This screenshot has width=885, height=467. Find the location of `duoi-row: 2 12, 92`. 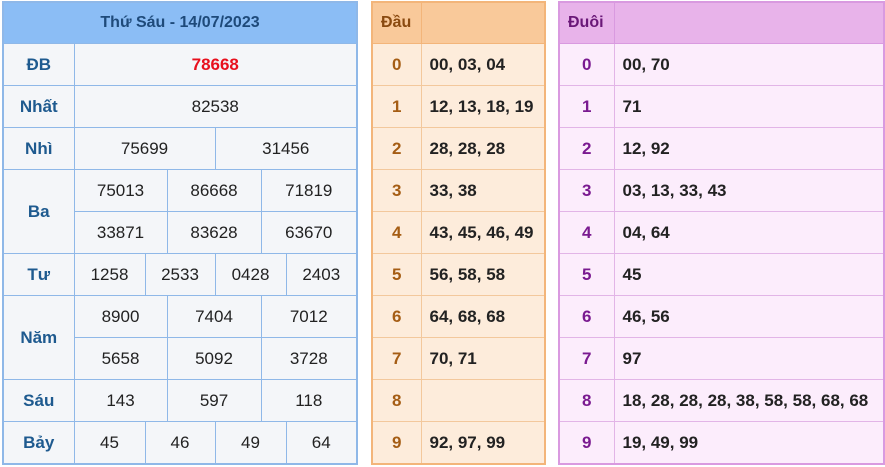

duoi-row: 2 12, 92 is located at coordinates (721, 148).